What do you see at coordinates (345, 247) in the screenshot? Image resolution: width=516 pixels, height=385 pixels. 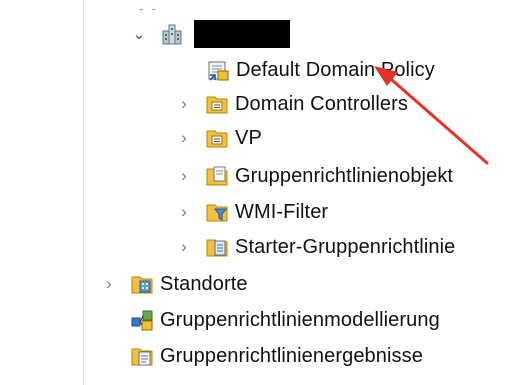 I see `tree-item-label: Starter-Gruppenrichtlinie` at bounding box center [345, 247].